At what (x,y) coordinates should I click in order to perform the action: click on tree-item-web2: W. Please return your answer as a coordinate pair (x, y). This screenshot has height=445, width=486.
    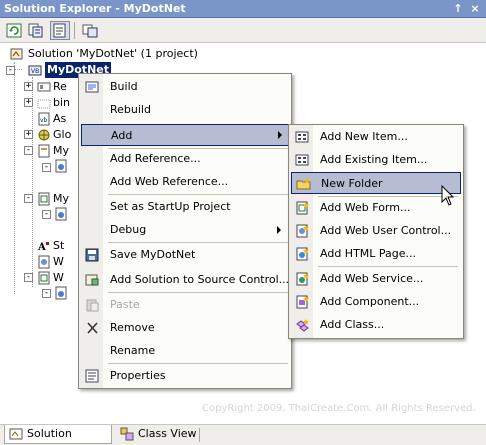
    Looking at the image, I should click on (58, 278).